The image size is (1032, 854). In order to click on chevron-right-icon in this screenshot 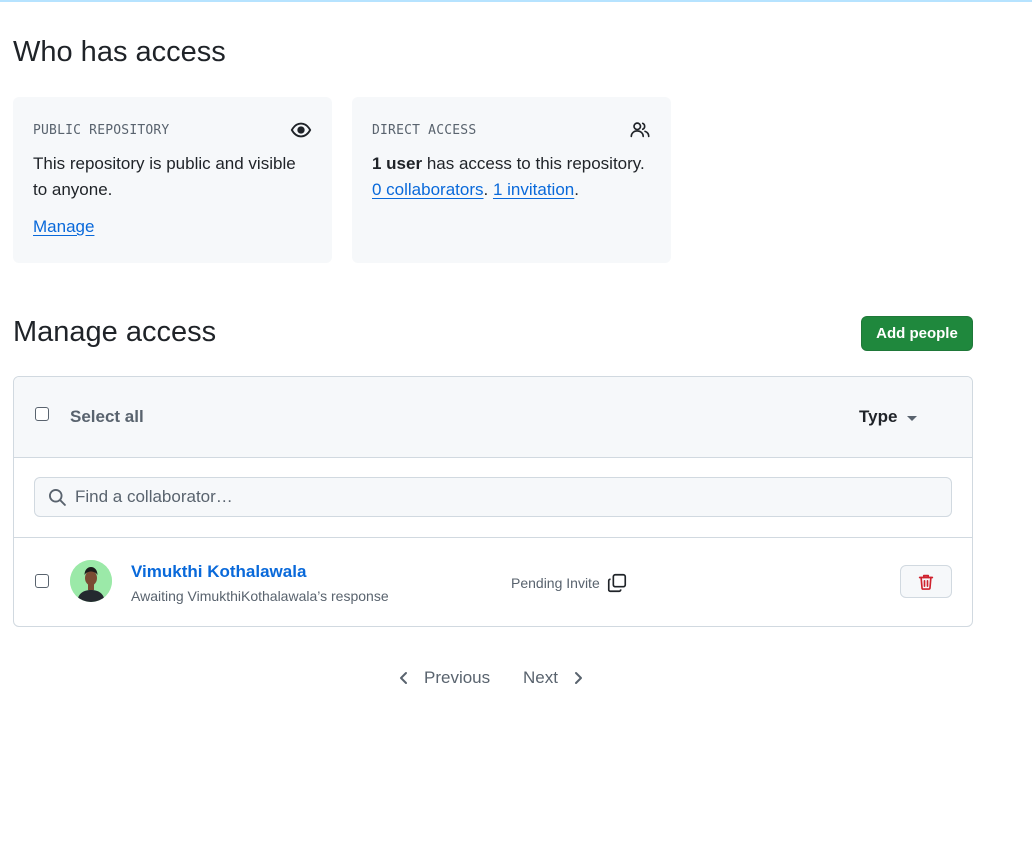, I will do `click(578, 678)`.